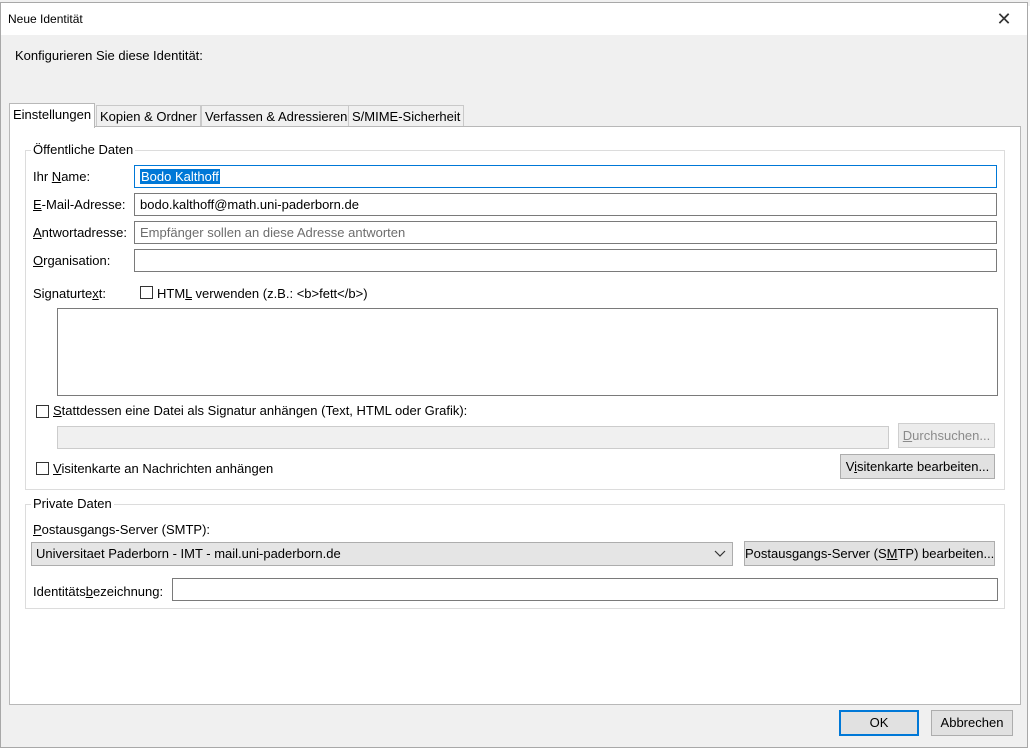  Describe the element at coordinates (72, 503) in the screenshot. I see `private-data-legend: Private Daten` at that location.